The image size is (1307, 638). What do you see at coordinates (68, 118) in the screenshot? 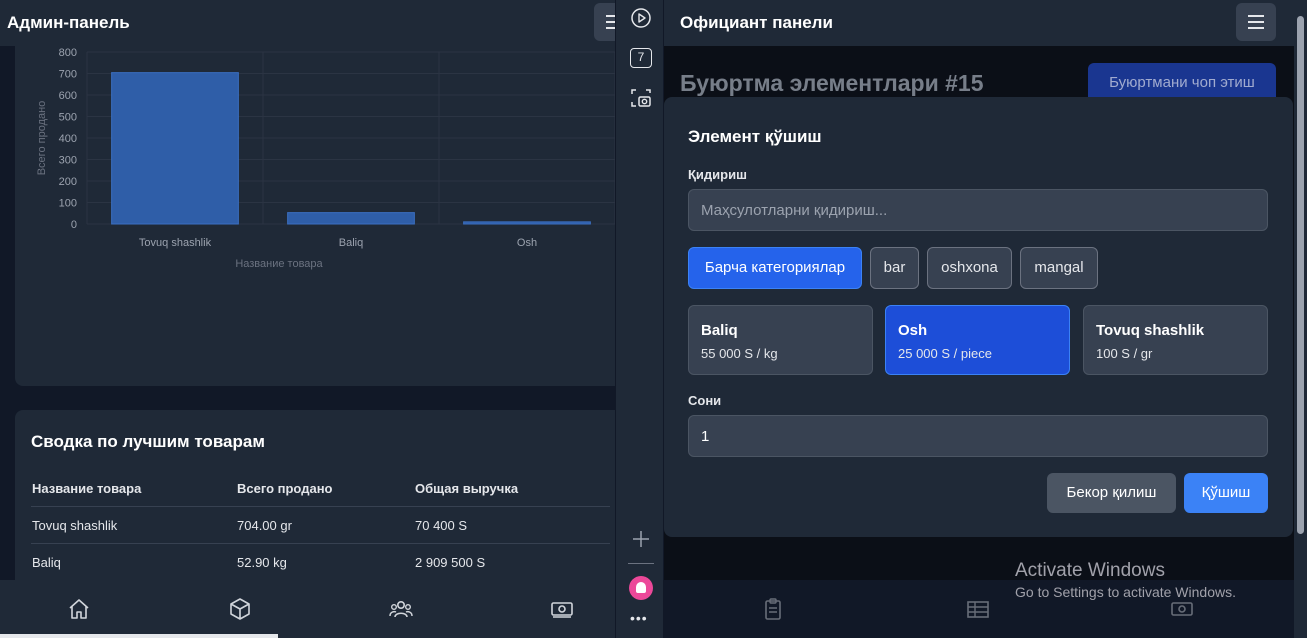
I see `y-tick-label: 500` at bounding box center [68, 118].